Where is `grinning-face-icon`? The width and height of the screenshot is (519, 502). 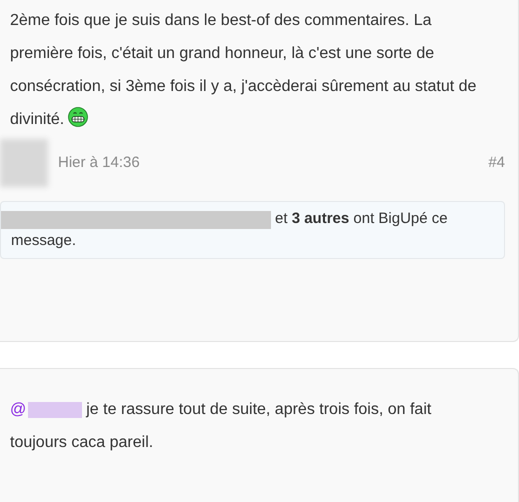
grinning-face-icon is located at coordinates (78, 117).